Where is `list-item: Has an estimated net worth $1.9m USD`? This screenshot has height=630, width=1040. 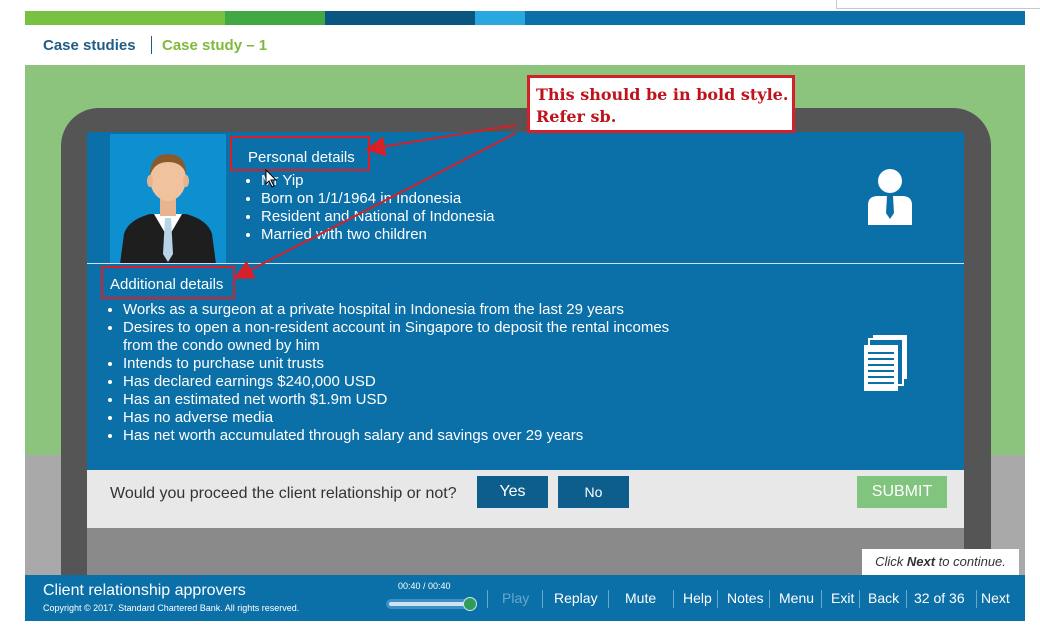 list-item: Has an estimated net worth $1.9m USD is located at coordinates (403, 400).